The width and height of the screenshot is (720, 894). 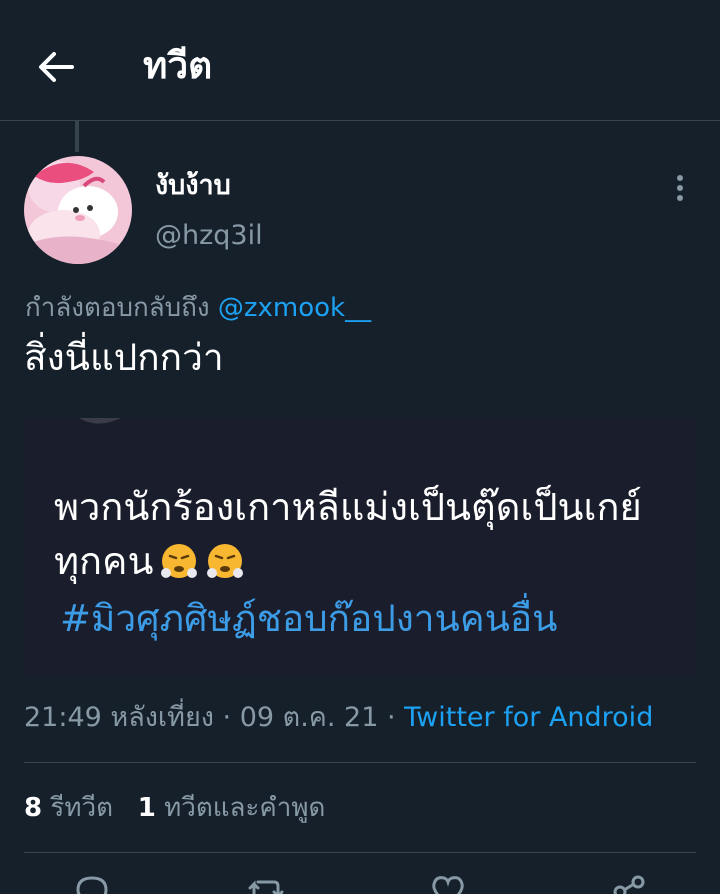 I want to click on more-options-button, so click(x=680, y=188).